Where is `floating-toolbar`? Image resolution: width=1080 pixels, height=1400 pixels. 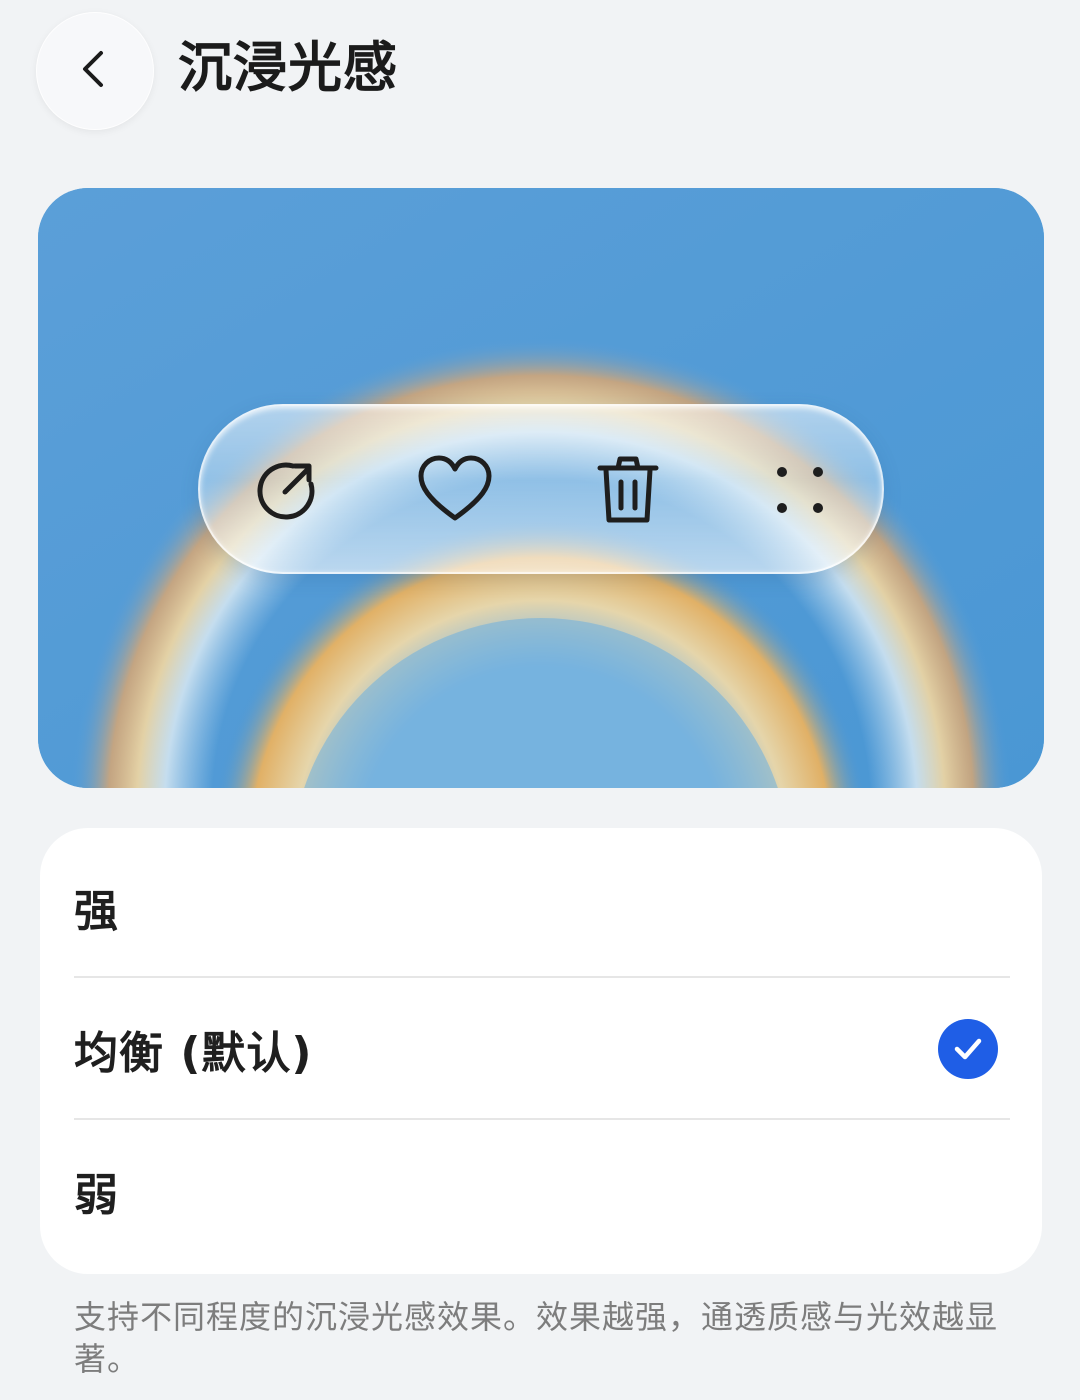
floating-toolbar is located at coordinates (541, 489).